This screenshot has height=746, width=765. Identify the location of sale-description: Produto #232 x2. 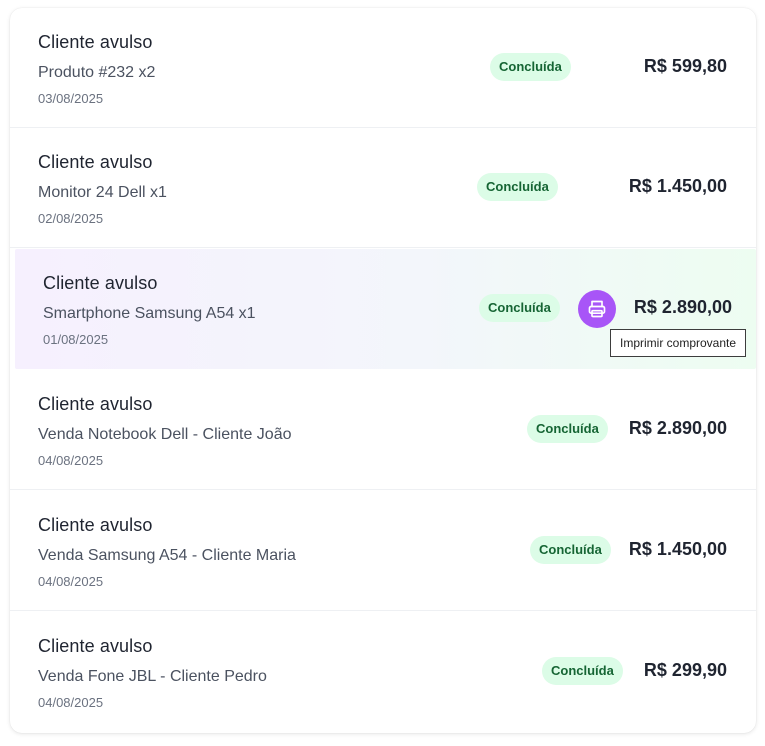
(97, 72).